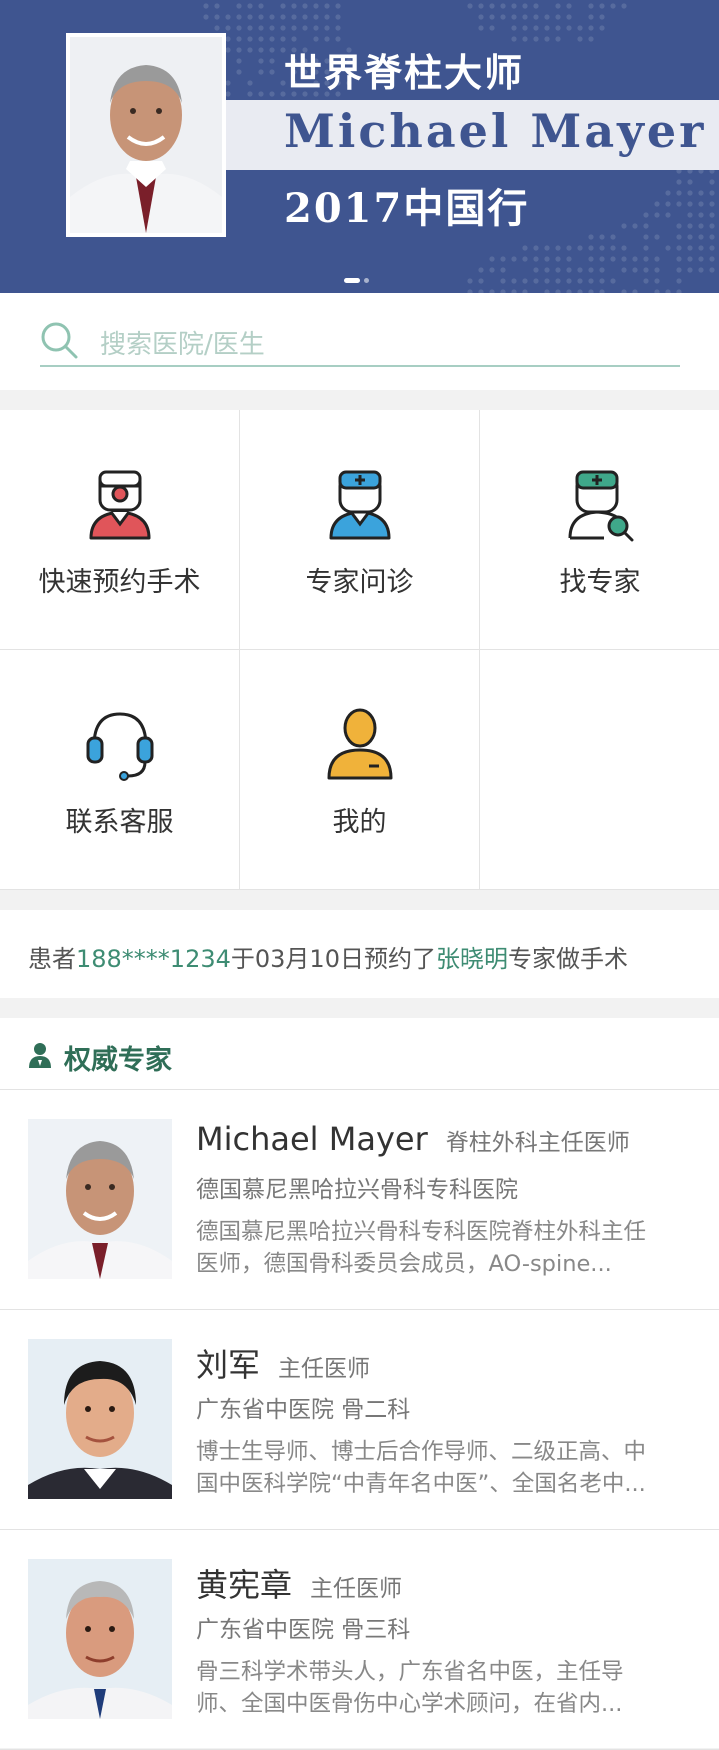 The width and height of the screenshot is (719, 1750). Describe the element at coordinates (410, 1672) in the screenshot. I see `desc-line: 骨三科学术带头人，广东省名中医，主任导` at that location.